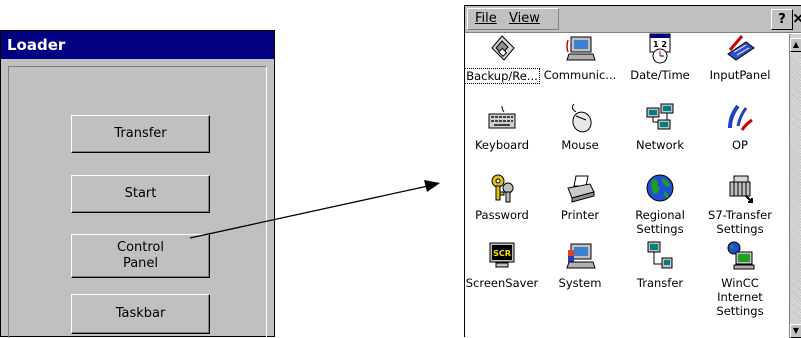 This screenshot has height=338, width=801. Describe the element at coordinates (140, 256) in the screenshot. I see `control-panel-button: Control Panel` at that location.